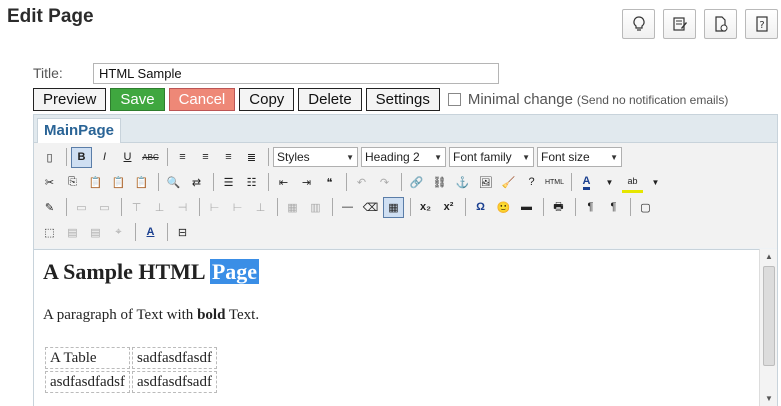 The width and height of the screenshot is (781, 406). Describe the element at coordinates (228, 157) in the screenshot. I see `align-right-icon: ≡` at that location.